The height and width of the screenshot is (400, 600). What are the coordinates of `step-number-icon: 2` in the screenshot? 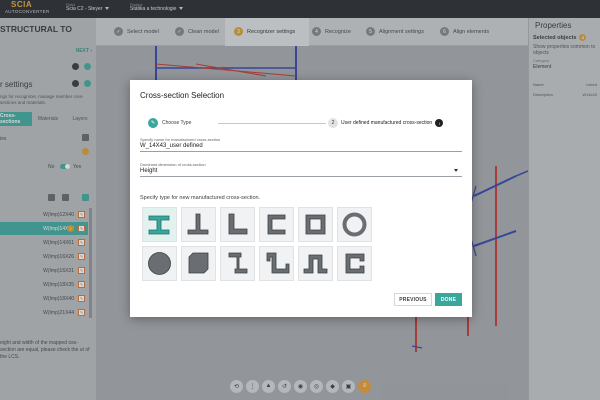 It's located at (333, 123).